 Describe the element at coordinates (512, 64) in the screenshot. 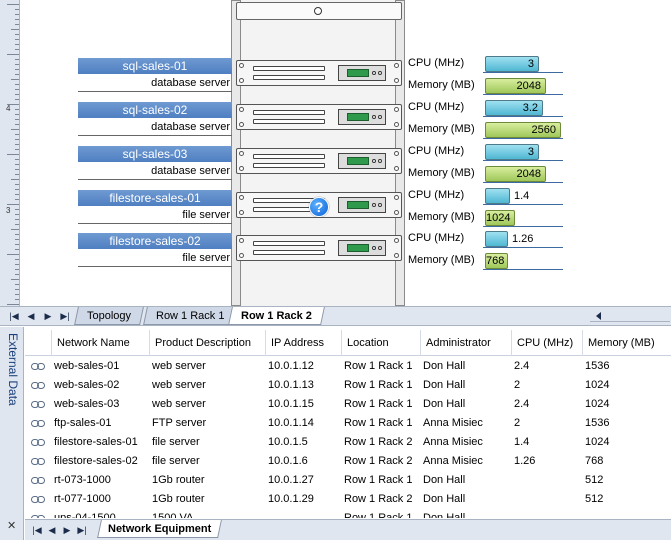

I see `cpu-bar: 3` at that location.